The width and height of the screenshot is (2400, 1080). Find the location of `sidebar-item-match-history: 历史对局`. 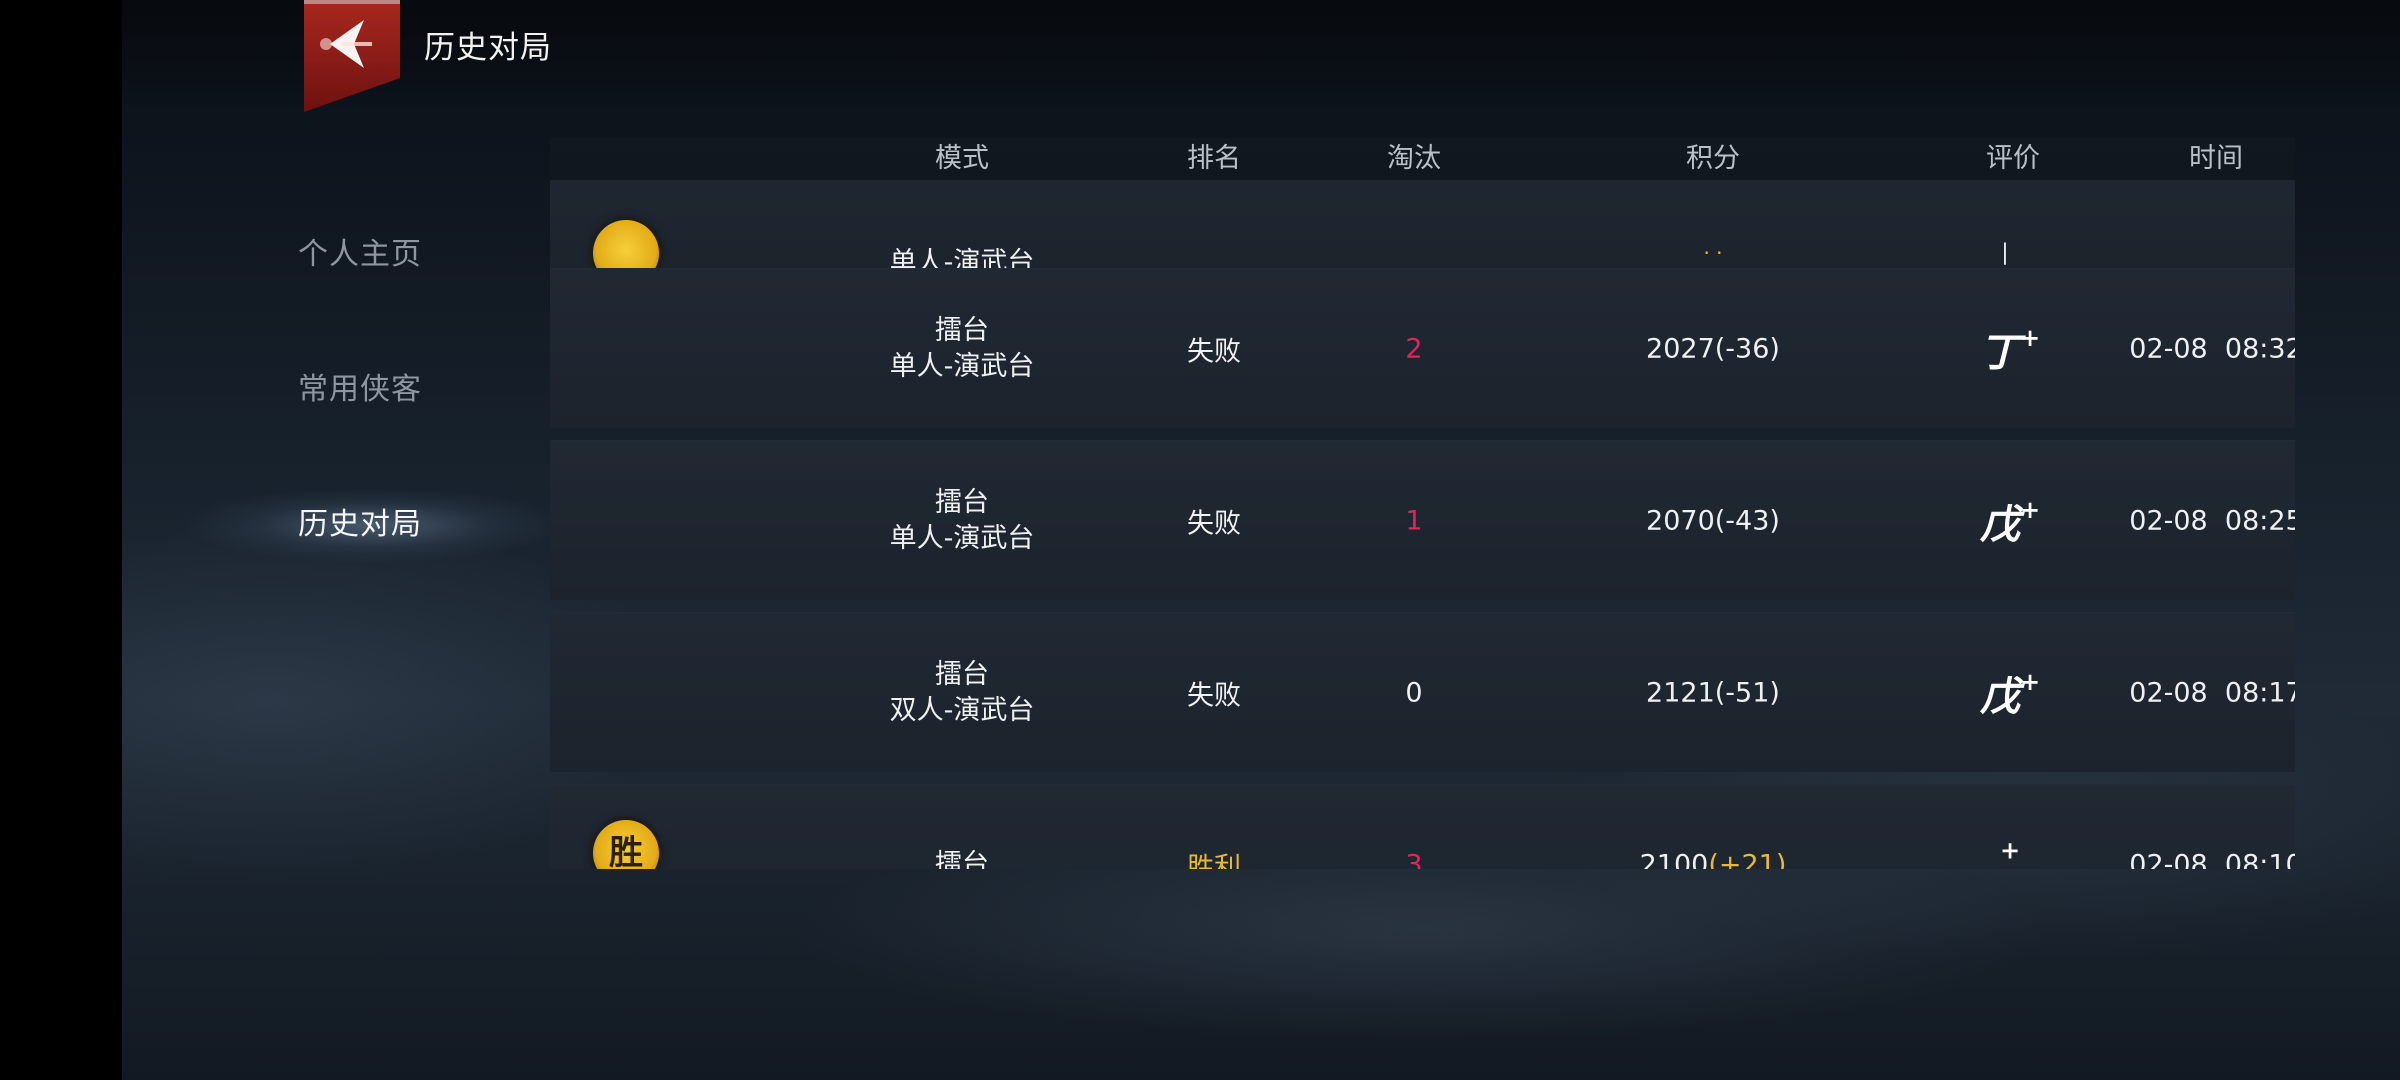

sidebar-item-match-history: 历史对局 is located at coordinates (382, 525).